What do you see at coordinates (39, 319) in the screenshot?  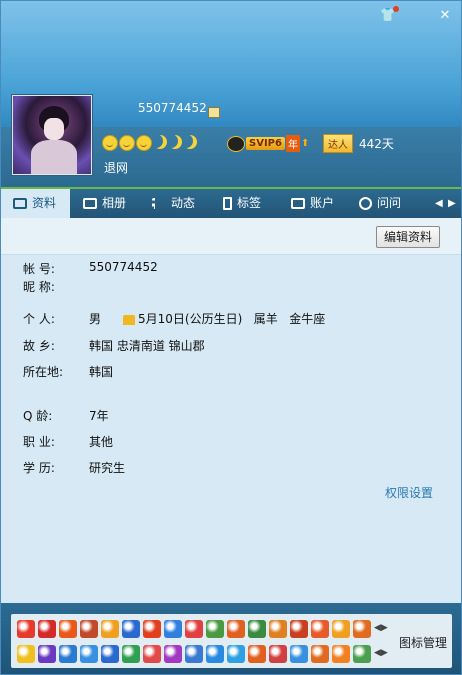 I see `personal-label: 个 人:` at bounding box center [39, 319].